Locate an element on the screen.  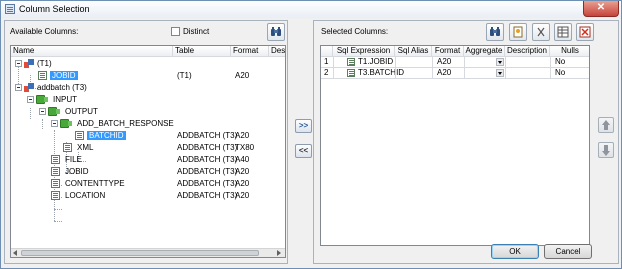
close-button: ✕ is located at coordinates (601, 9).